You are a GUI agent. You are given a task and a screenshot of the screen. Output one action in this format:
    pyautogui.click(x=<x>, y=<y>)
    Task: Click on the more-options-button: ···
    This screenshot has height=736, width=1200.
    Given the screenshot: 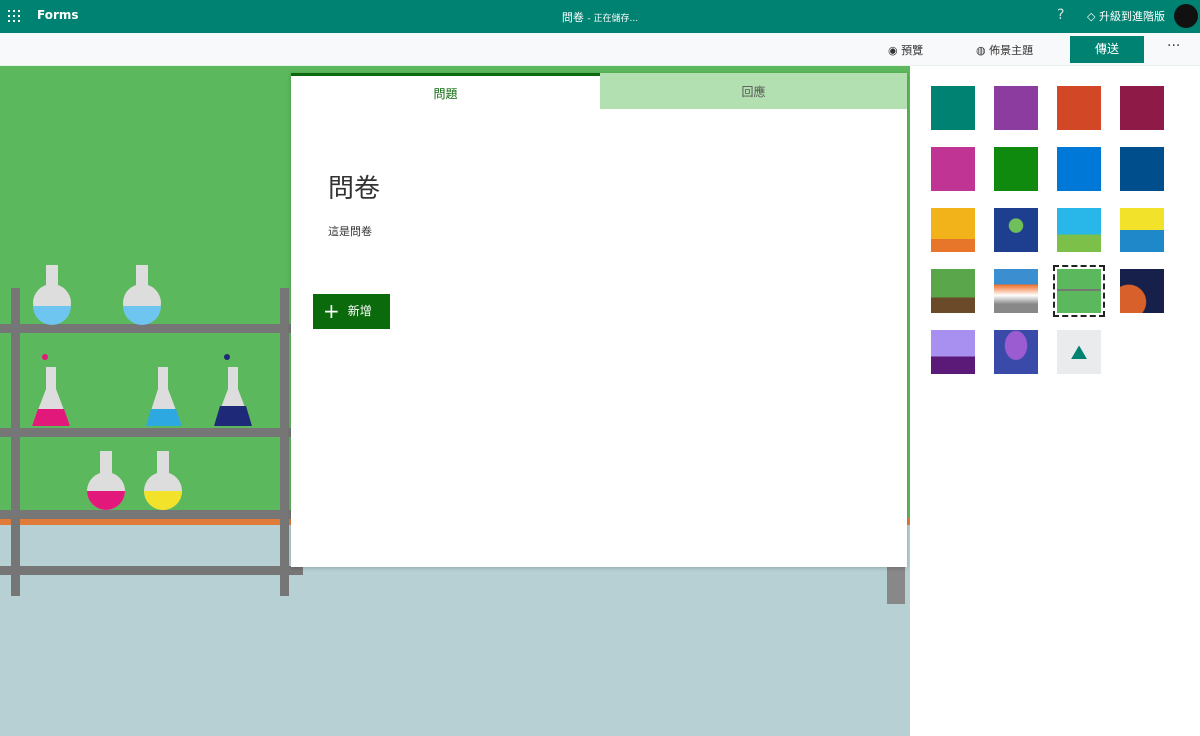 What is the action you would take?
    pyautogui.click(x=1173, y=46)
    